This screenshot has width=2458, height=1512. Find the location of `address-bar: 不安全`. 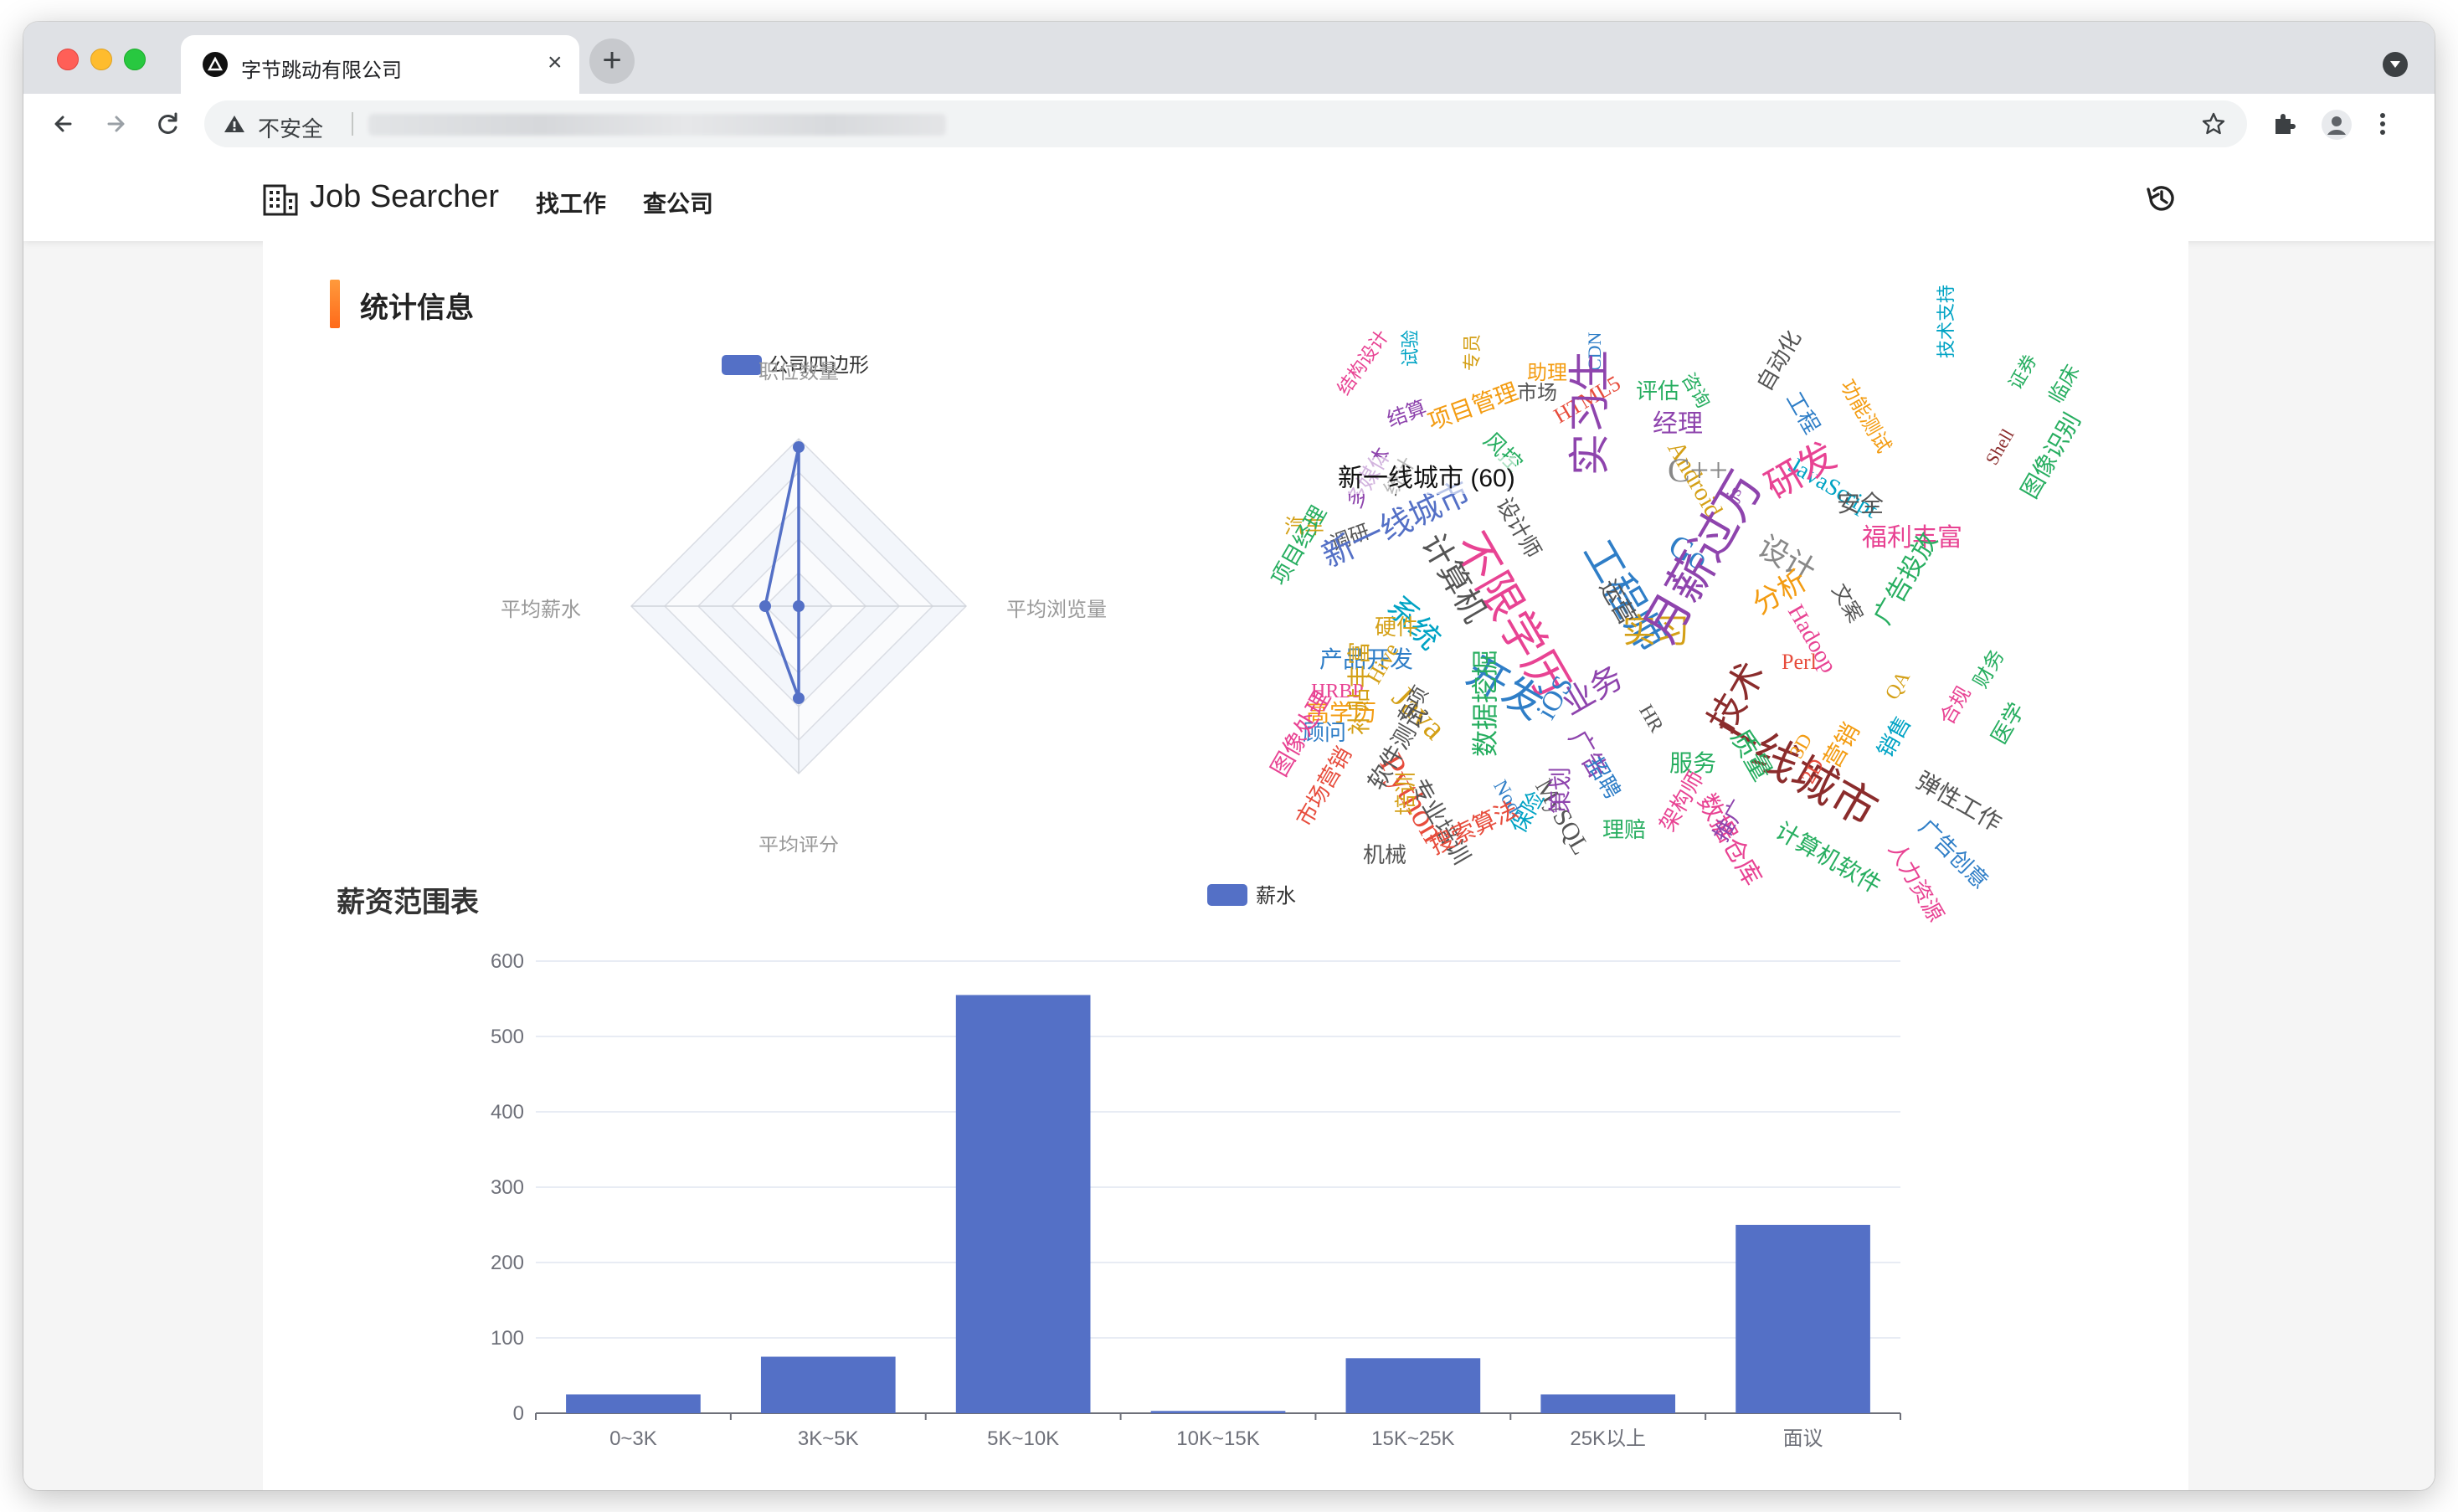

address-bar: 不安全 is located at coordinates (1225, 123).